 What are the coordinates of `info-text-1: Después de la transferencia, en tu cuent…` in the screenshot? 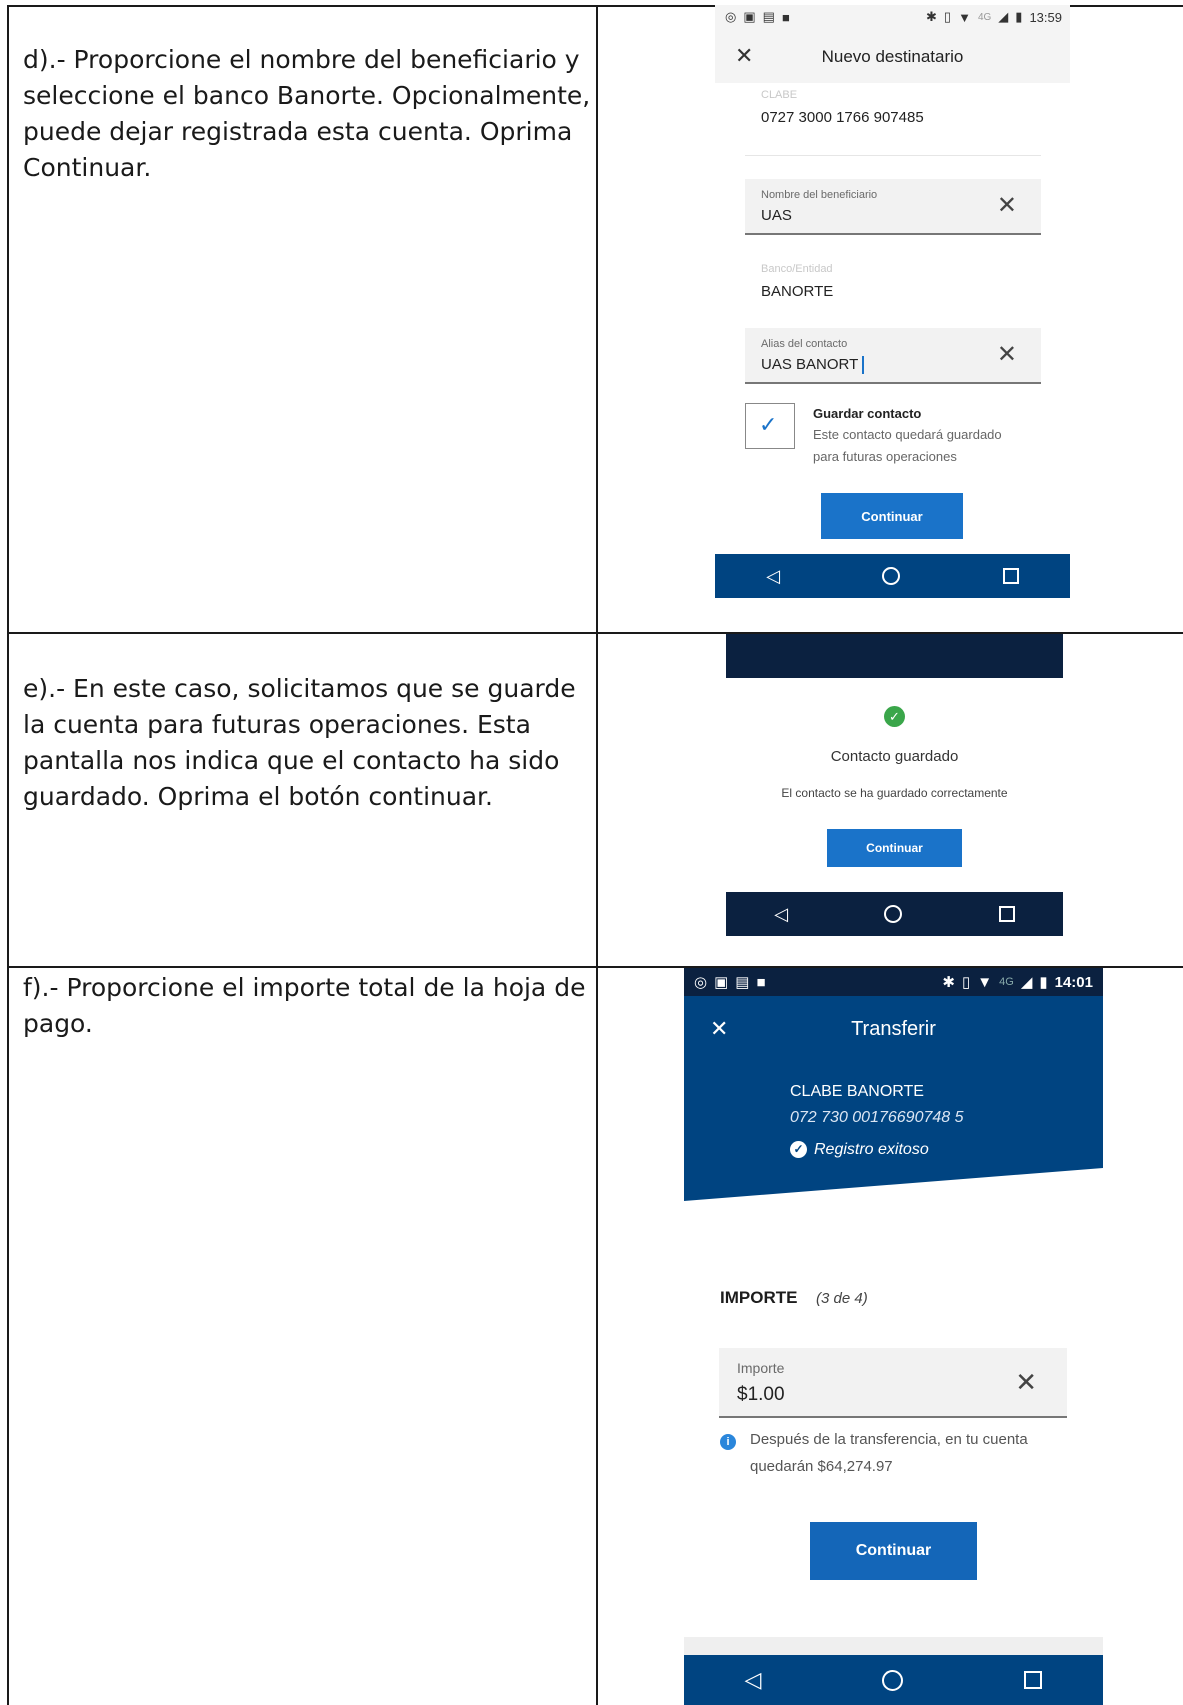 It's located at (889, 1439).